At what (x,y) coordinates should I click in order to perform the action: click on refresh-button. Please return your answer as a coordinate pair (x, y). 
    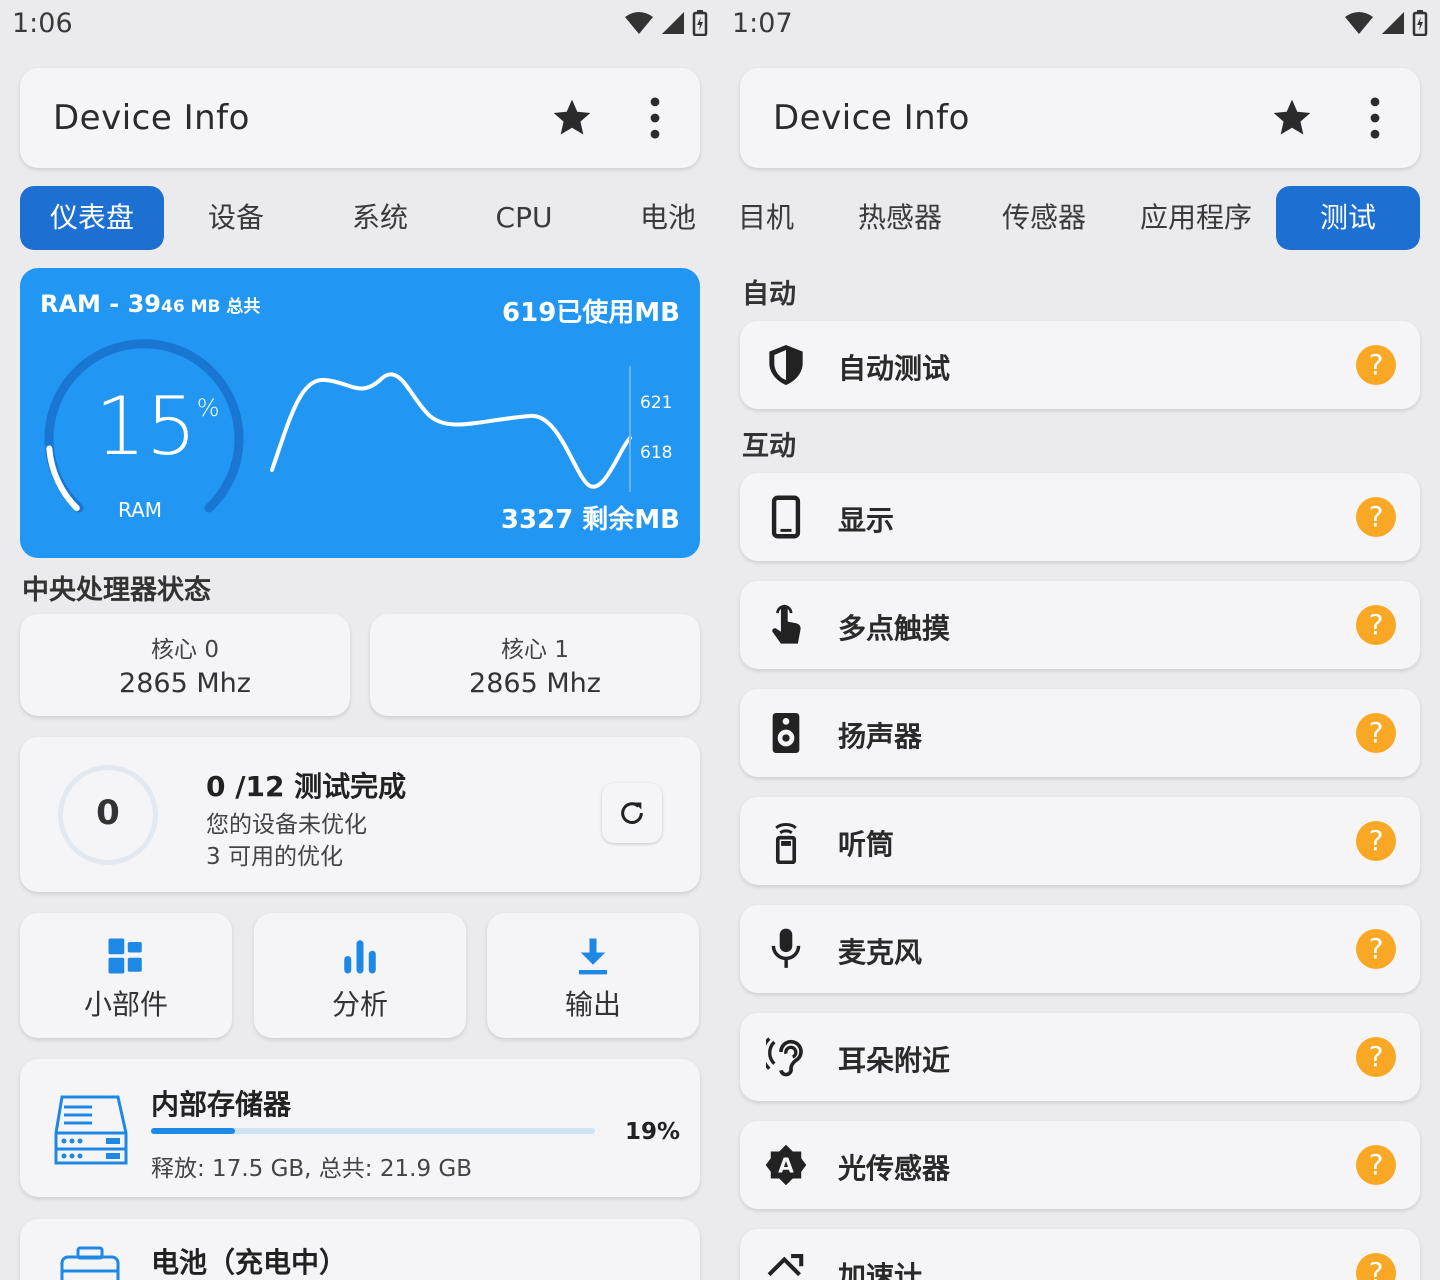
    Looking at the image, I should click on (632, 813).